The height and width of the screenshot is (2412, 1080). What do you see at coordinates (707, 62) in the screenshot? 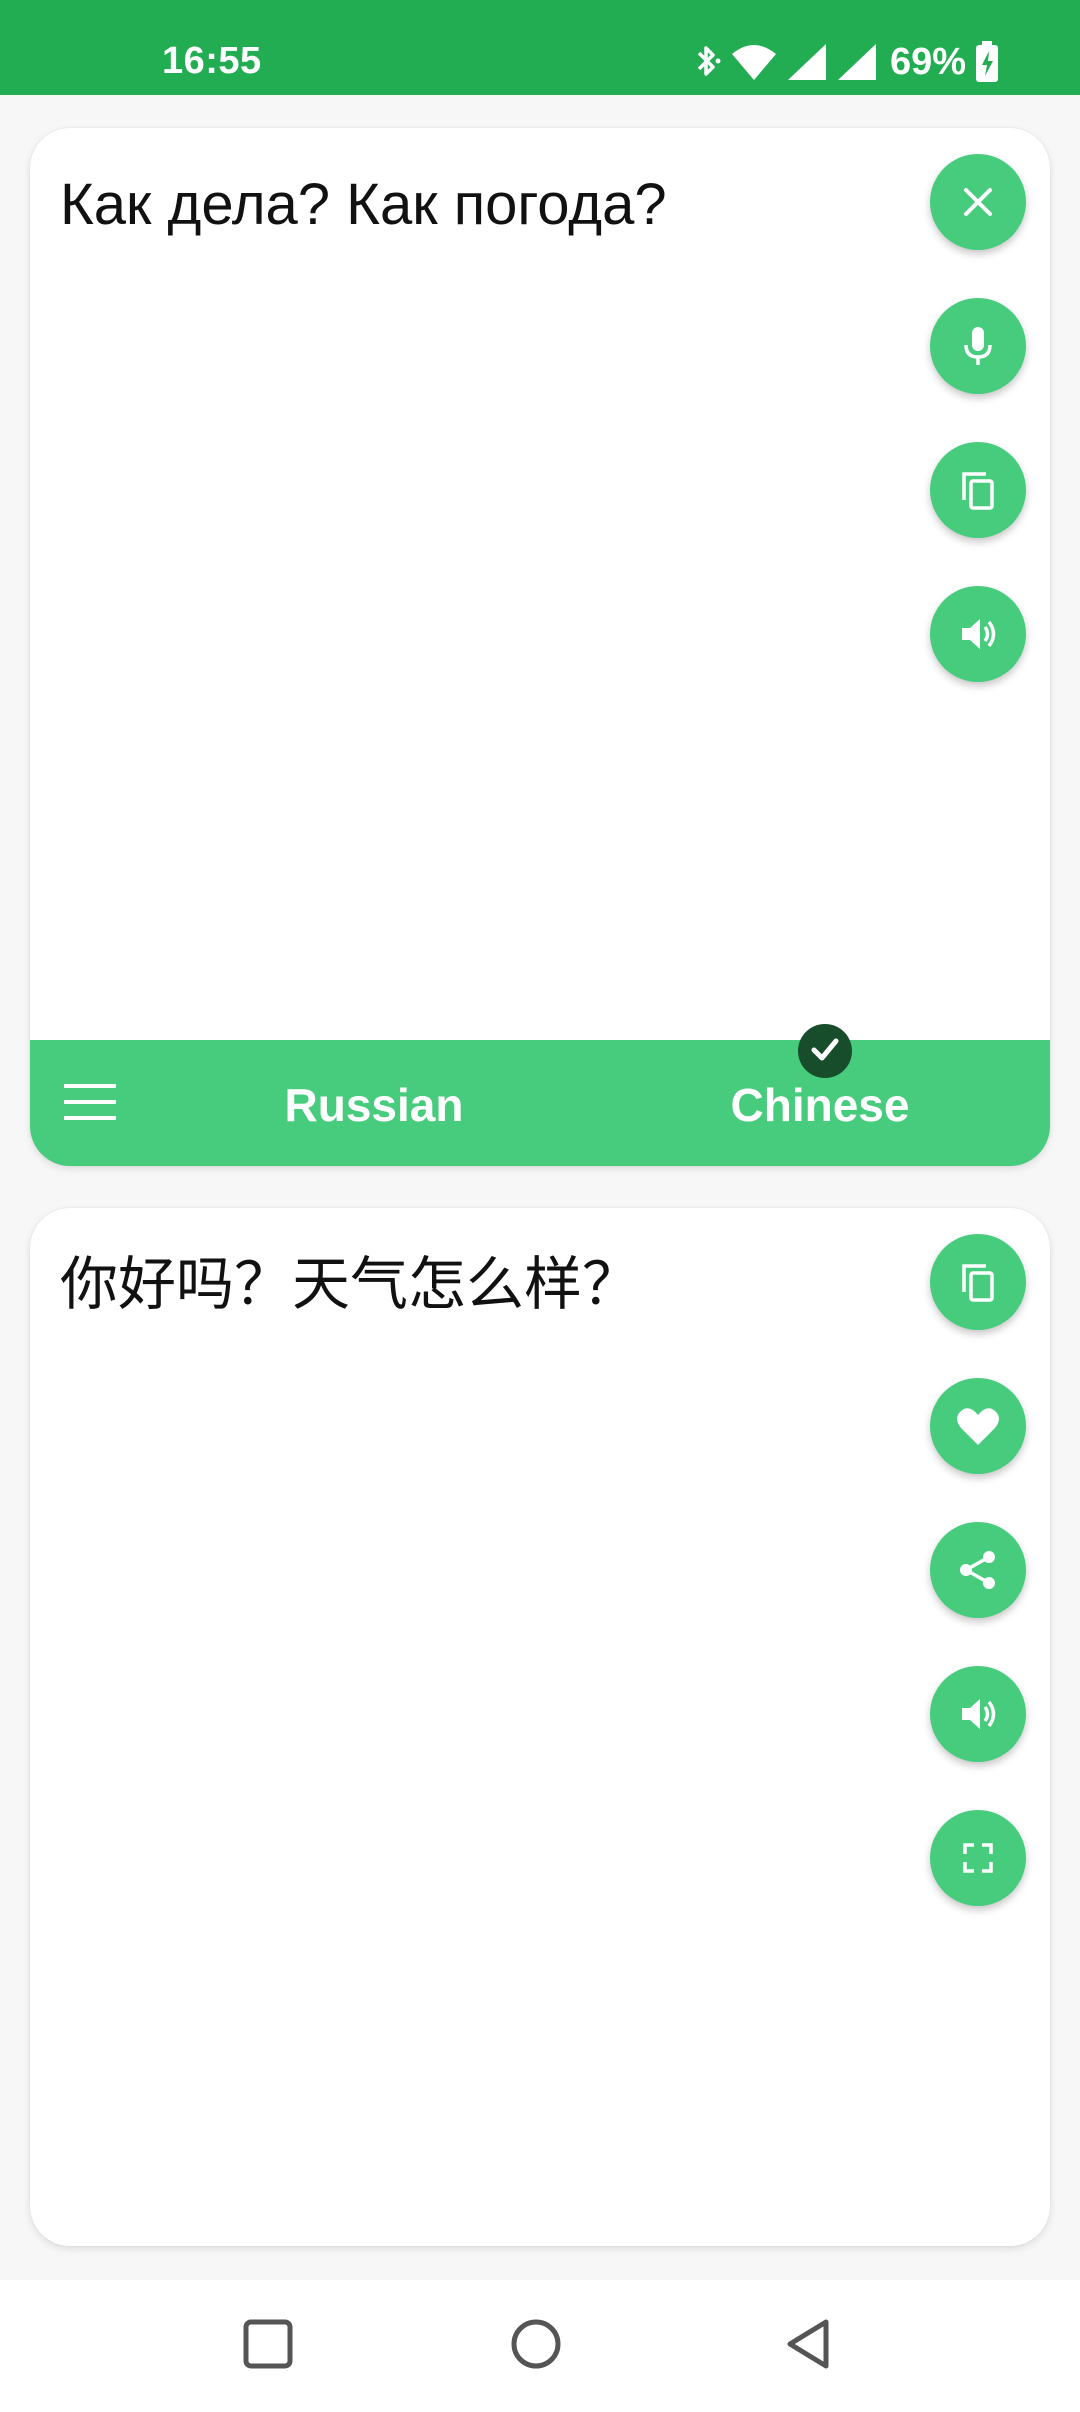
I see `bluetooth-icon` at bounding box center [707, 62].